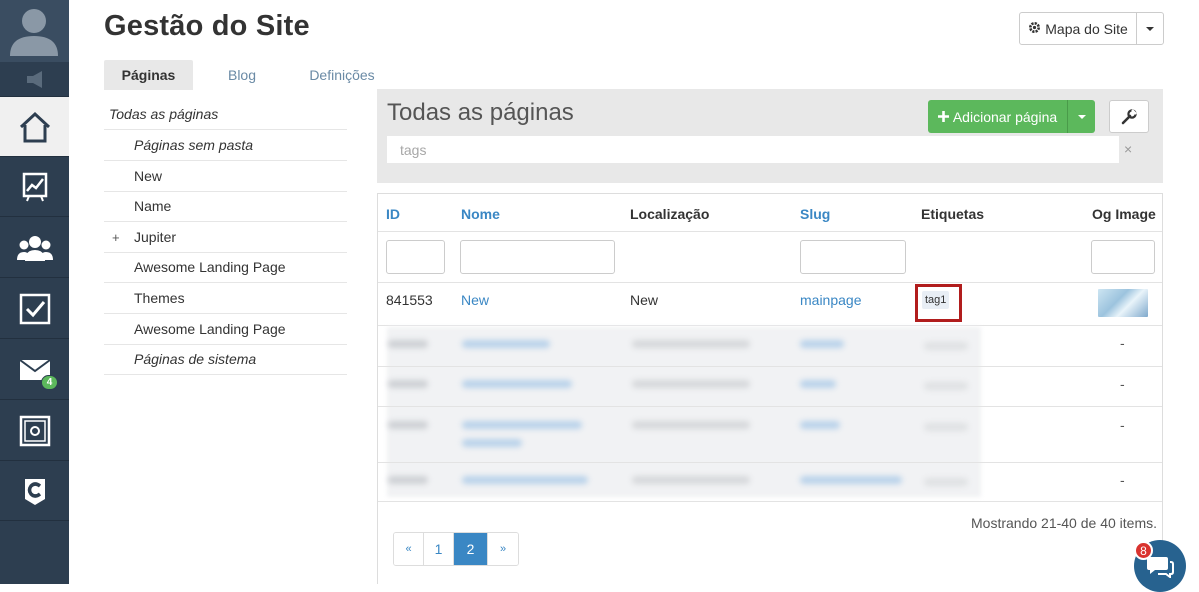 The height and width of the screenshot is (592, 1199). What do you see at coordinates (34, 309) in the screenshot?
I see `checkbox-icon` at bounding box center [34, 309].